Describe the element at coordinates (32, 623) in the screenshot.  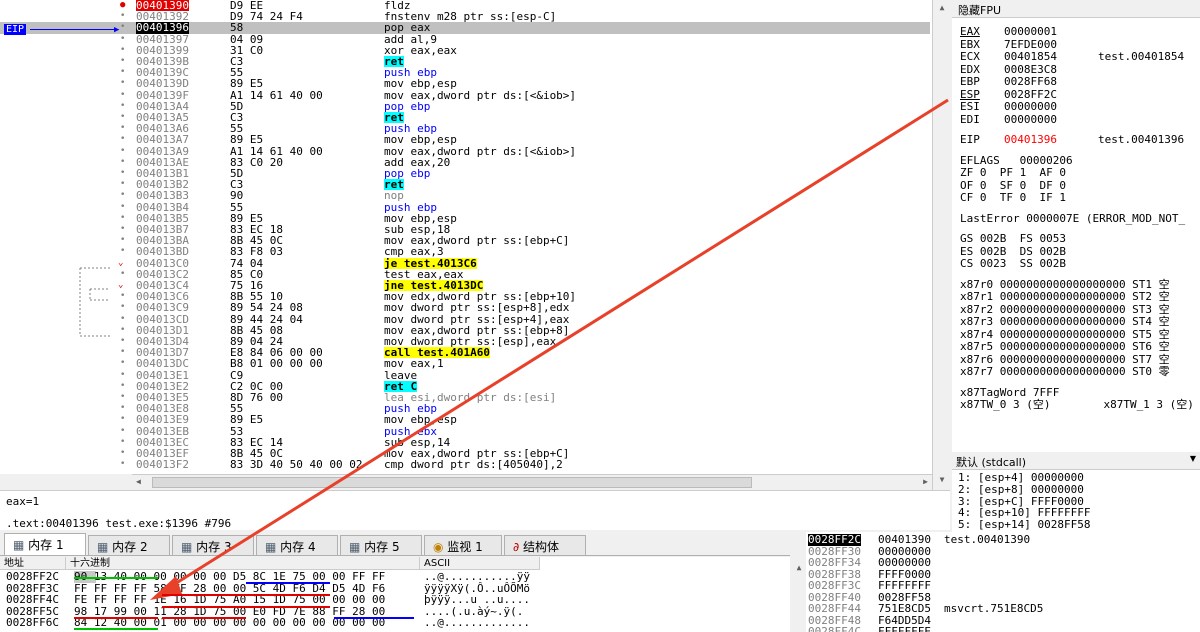
I see `dump-row-address: 0028FF6C` at that location.